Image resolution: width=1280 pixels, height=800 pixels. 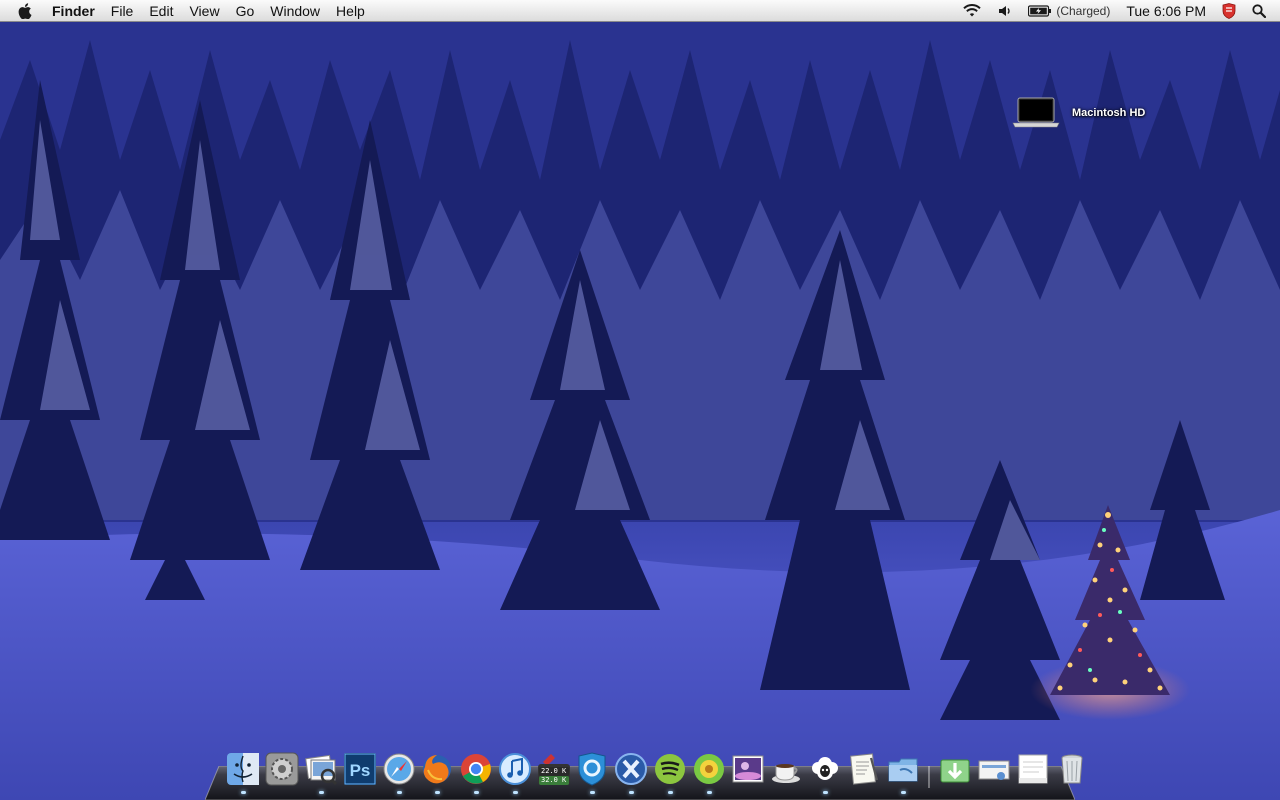 What do you see at coordinates (748, 769) in the screenshot?
I see `photo-booth-icon` at bounding box center [748, 769].